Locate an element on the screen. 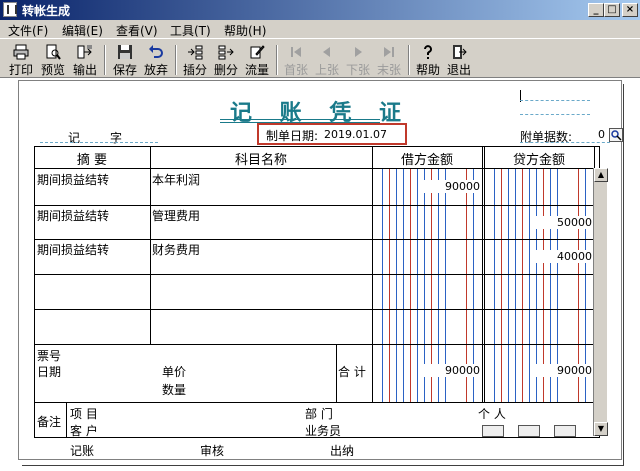 The width and height of the screenshot is (640, 471). voucher-number-label: 字 is located at coordinates (116, 138).